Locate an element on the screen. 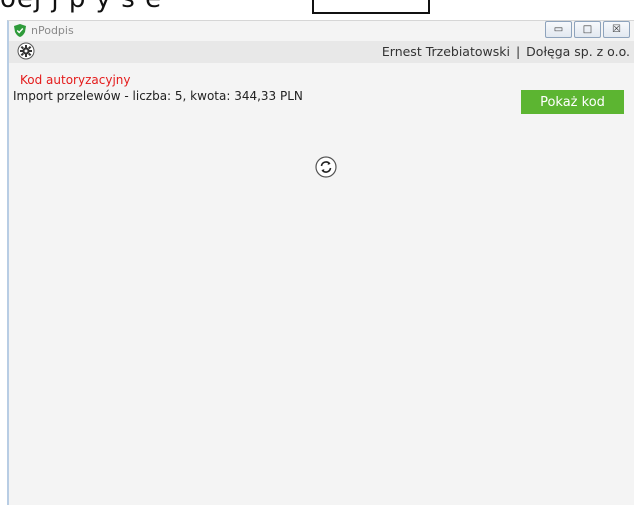  background-document-strip: oej j p y s e is located at coordinates (317, 8).